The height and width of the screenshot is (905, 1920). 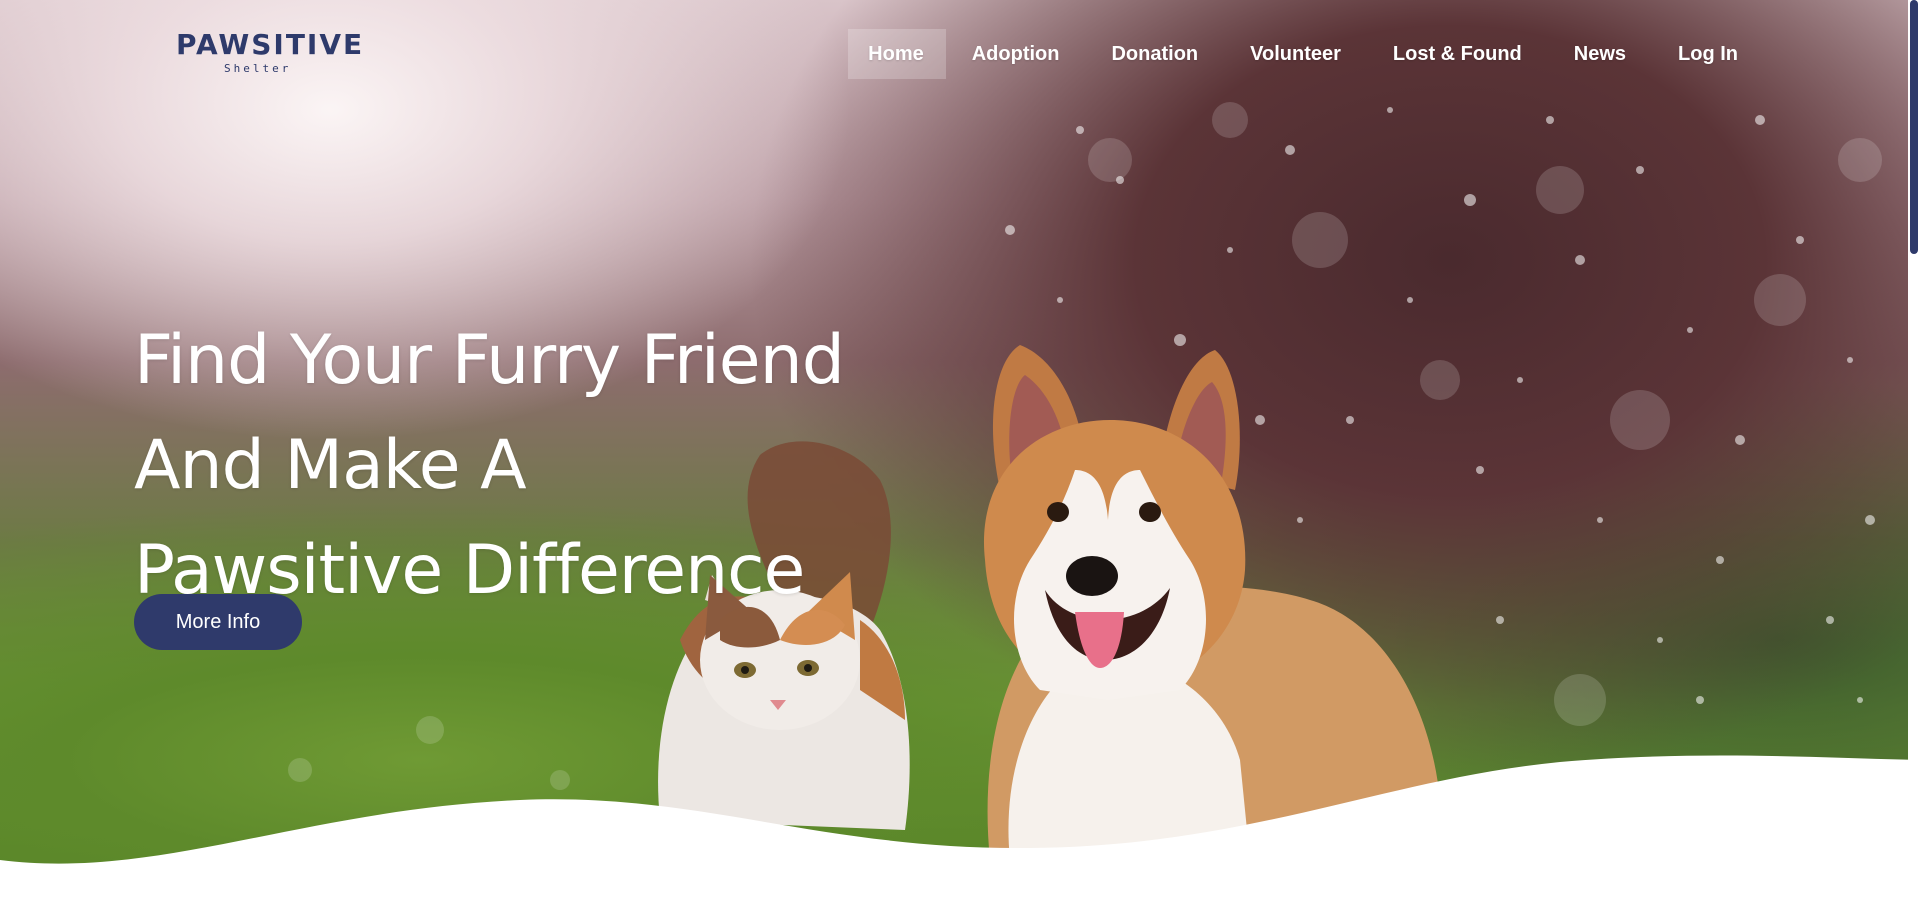 What do you see at coordinates (1016, 54) in the screenshot?
I see `nav-item-adoption: Adoption` at bounding box center [1016, 54].